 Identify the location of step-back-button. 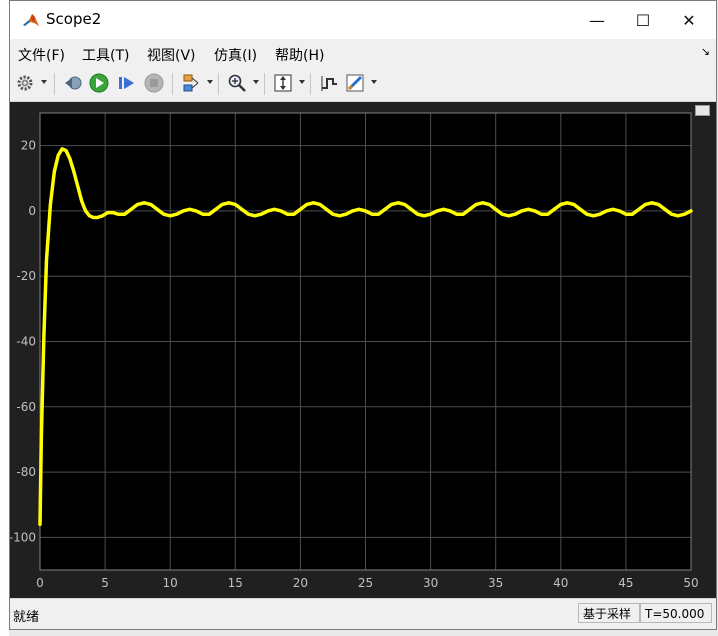
(73, 83).